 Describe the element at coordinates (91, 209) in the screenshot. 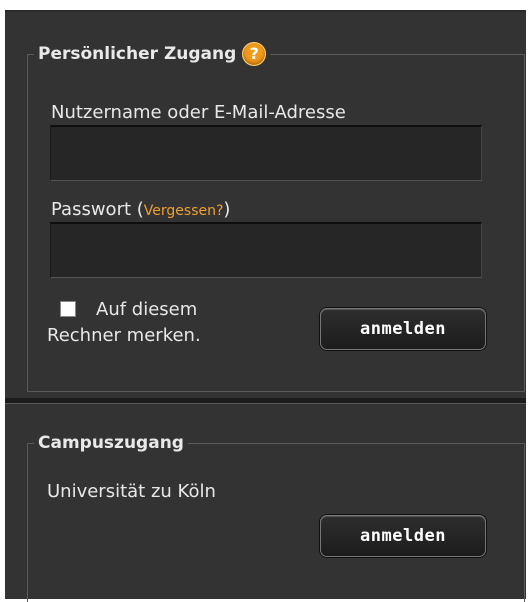

I see `password-label: Passwort` at that location.